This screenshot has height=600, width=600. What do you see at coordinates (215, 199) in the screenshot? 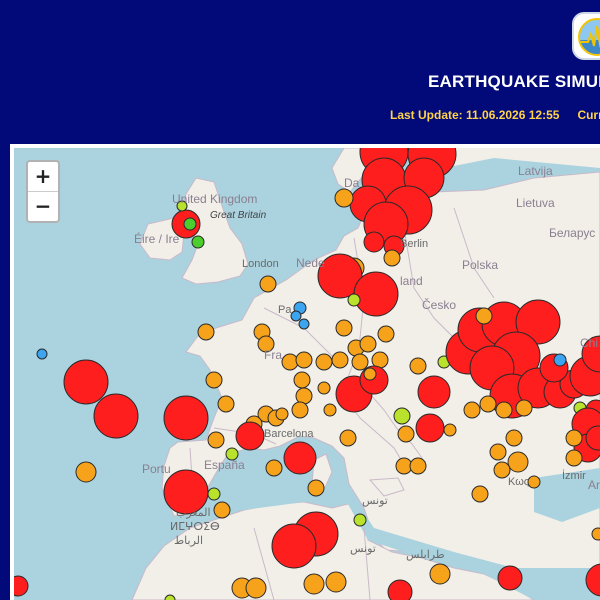
I see `label-united-kingdom: United Kingdom` at bounding box center [215, 199].